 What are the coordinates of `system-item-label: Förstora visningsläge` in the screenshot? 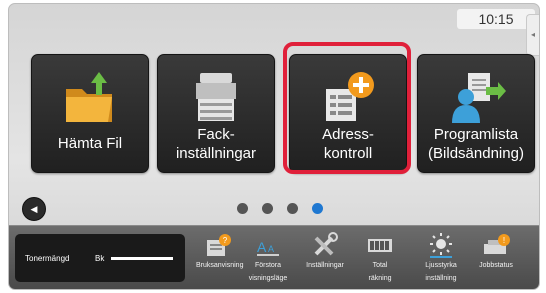 It's located at (268, 272).